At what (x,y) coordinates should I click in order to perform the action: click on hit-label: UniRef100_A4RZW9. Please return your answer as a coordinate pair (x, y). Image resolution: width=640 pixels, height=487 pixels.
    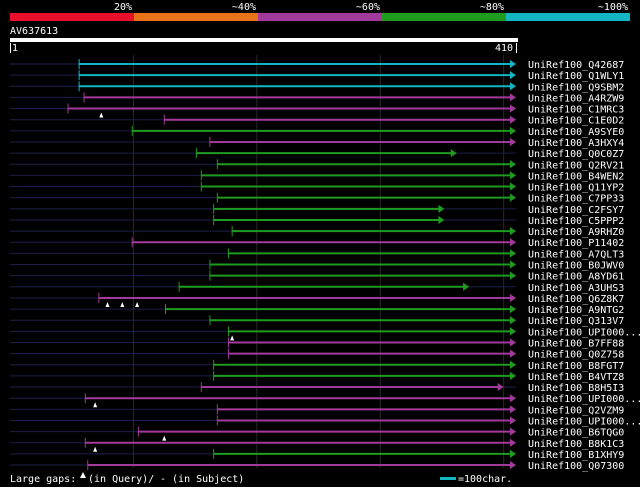
    Looking at the image, I should click on (576, 98).